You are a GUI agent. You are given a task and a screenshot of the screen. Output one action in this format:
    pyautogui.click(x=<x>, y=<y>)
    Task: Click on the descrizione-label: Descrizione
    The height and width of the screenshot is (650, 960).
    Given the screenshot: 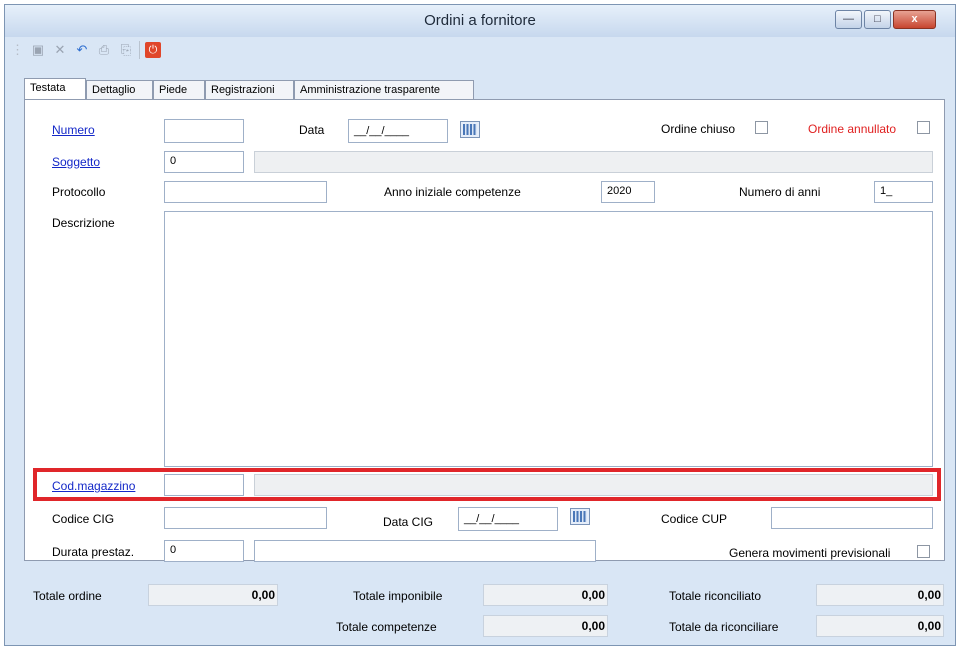 What is the action you would take?
    pyautogui.click(x=83, y=223)
    